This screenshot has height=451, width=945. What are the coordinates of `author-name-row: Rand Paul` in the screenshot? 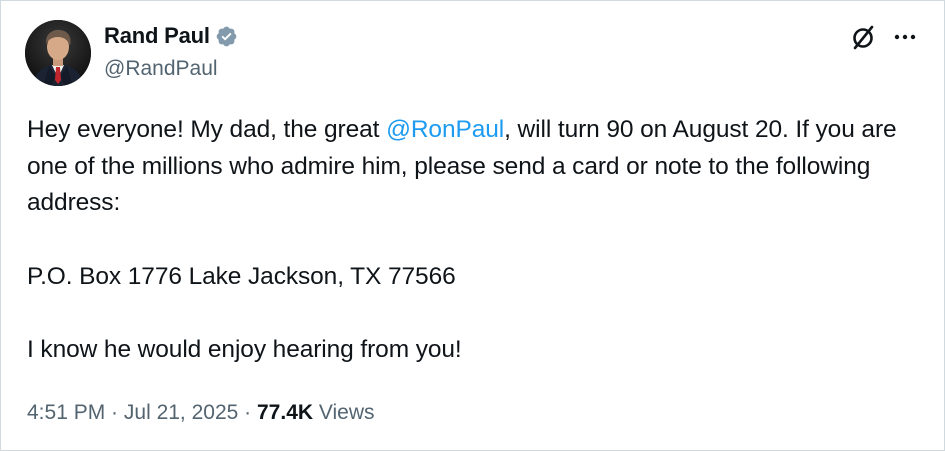 It's located at (171, 36).